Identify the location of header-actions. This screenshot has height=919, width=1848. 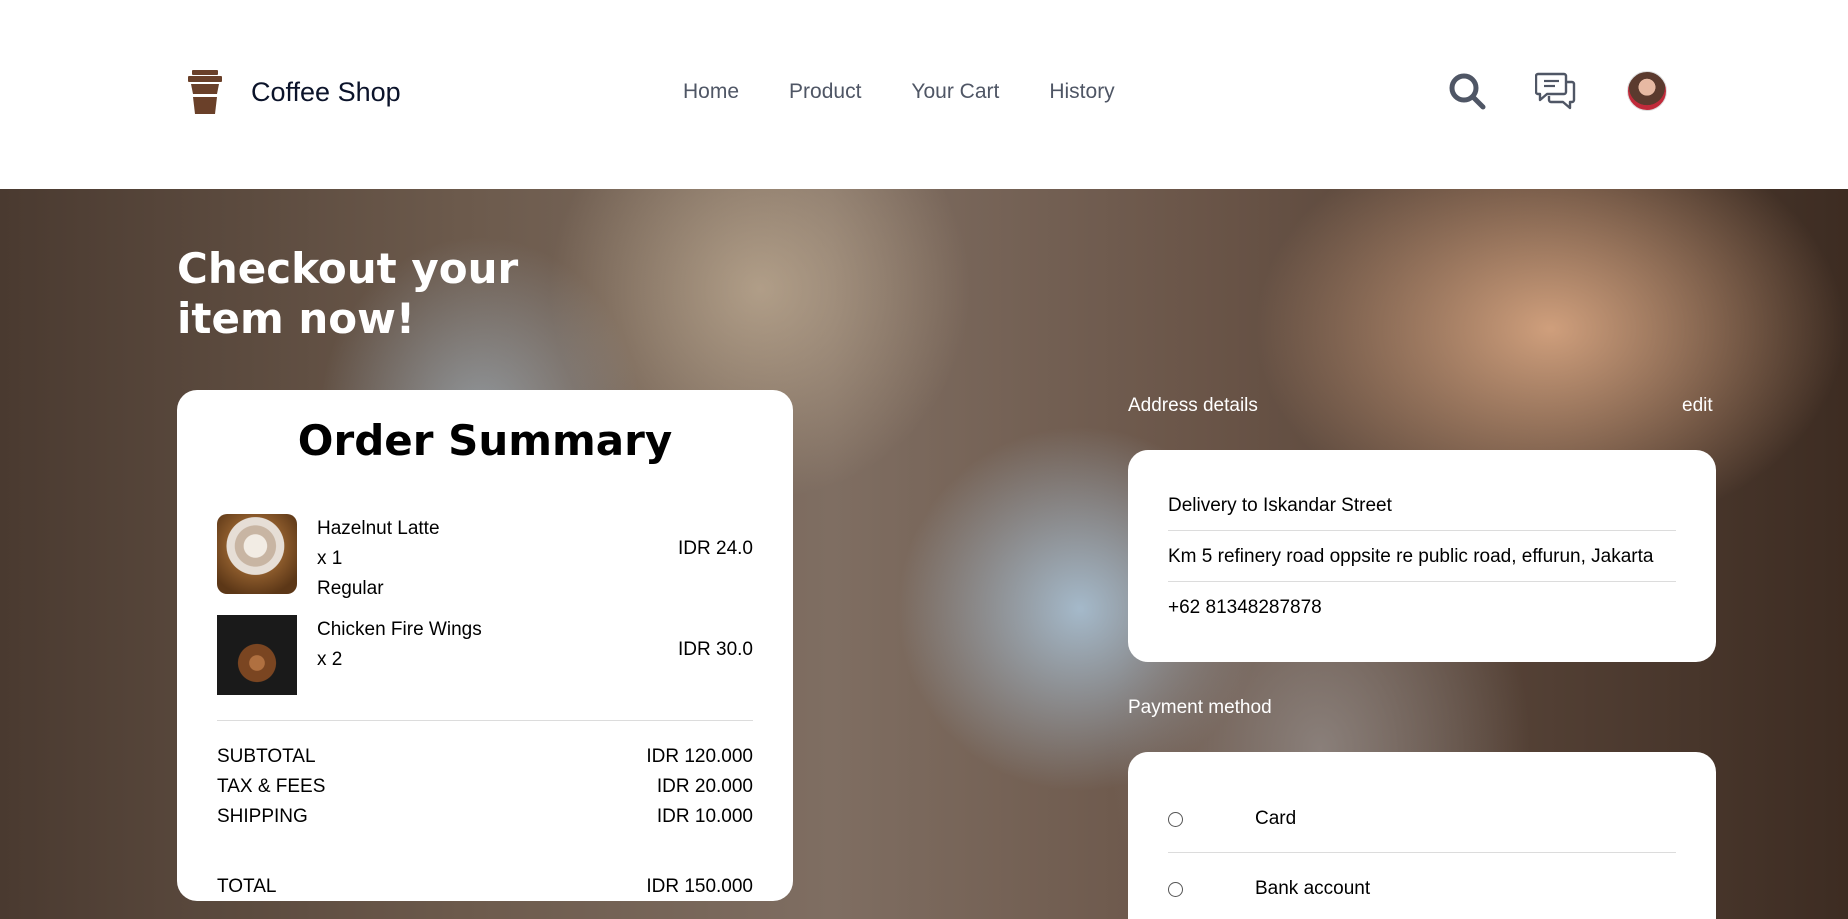
(1557, 91).